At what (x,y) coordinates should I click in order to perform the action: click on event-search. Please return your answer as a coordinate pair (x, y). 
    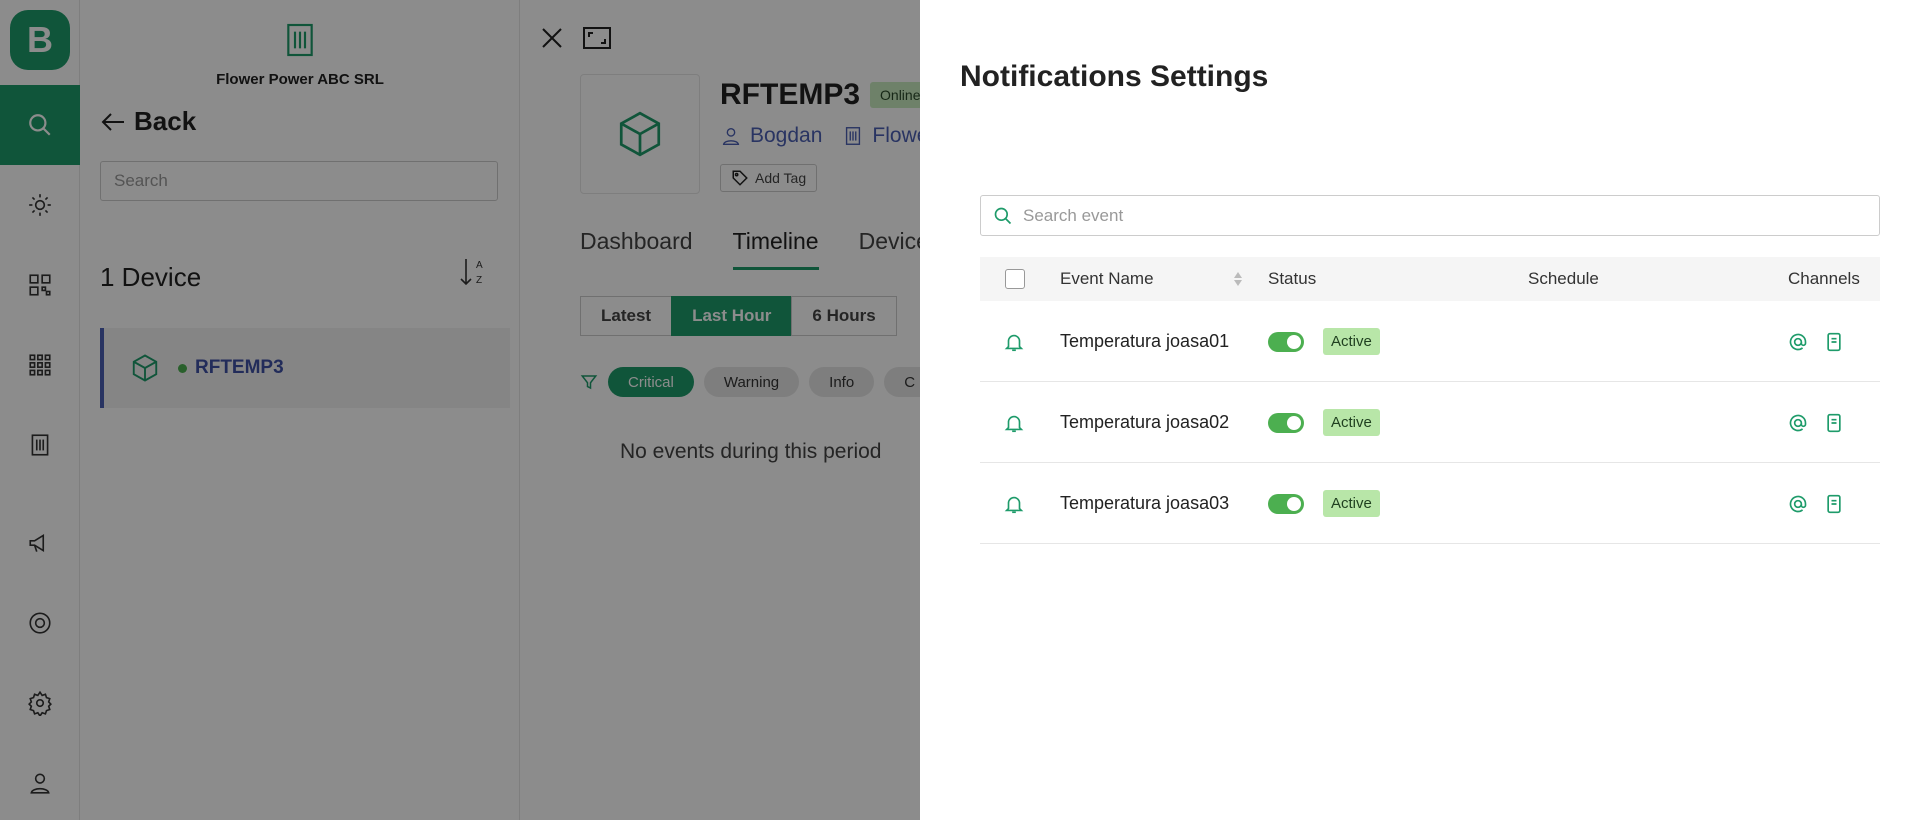
    Looking at the image, I should click on (1430, 215).